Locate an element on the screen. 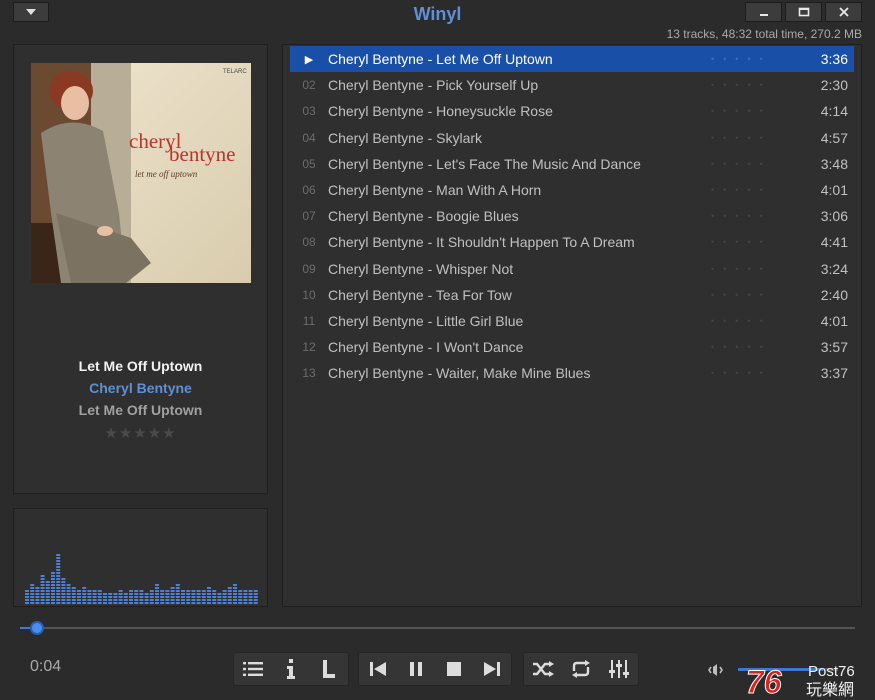 This screenshot has height=700, width=875. track-number: 13 is located at coordinates (309, 373).